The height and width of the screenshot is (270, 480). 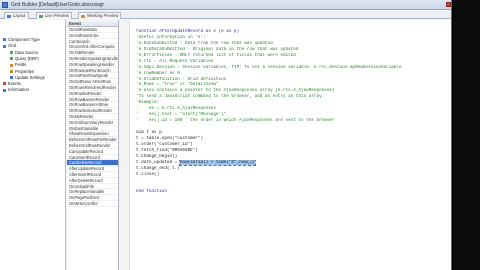 What do you see at coordinates (293, 192) in the screenshot?
I see `code-line: end function` at bounding box center [293, 192].